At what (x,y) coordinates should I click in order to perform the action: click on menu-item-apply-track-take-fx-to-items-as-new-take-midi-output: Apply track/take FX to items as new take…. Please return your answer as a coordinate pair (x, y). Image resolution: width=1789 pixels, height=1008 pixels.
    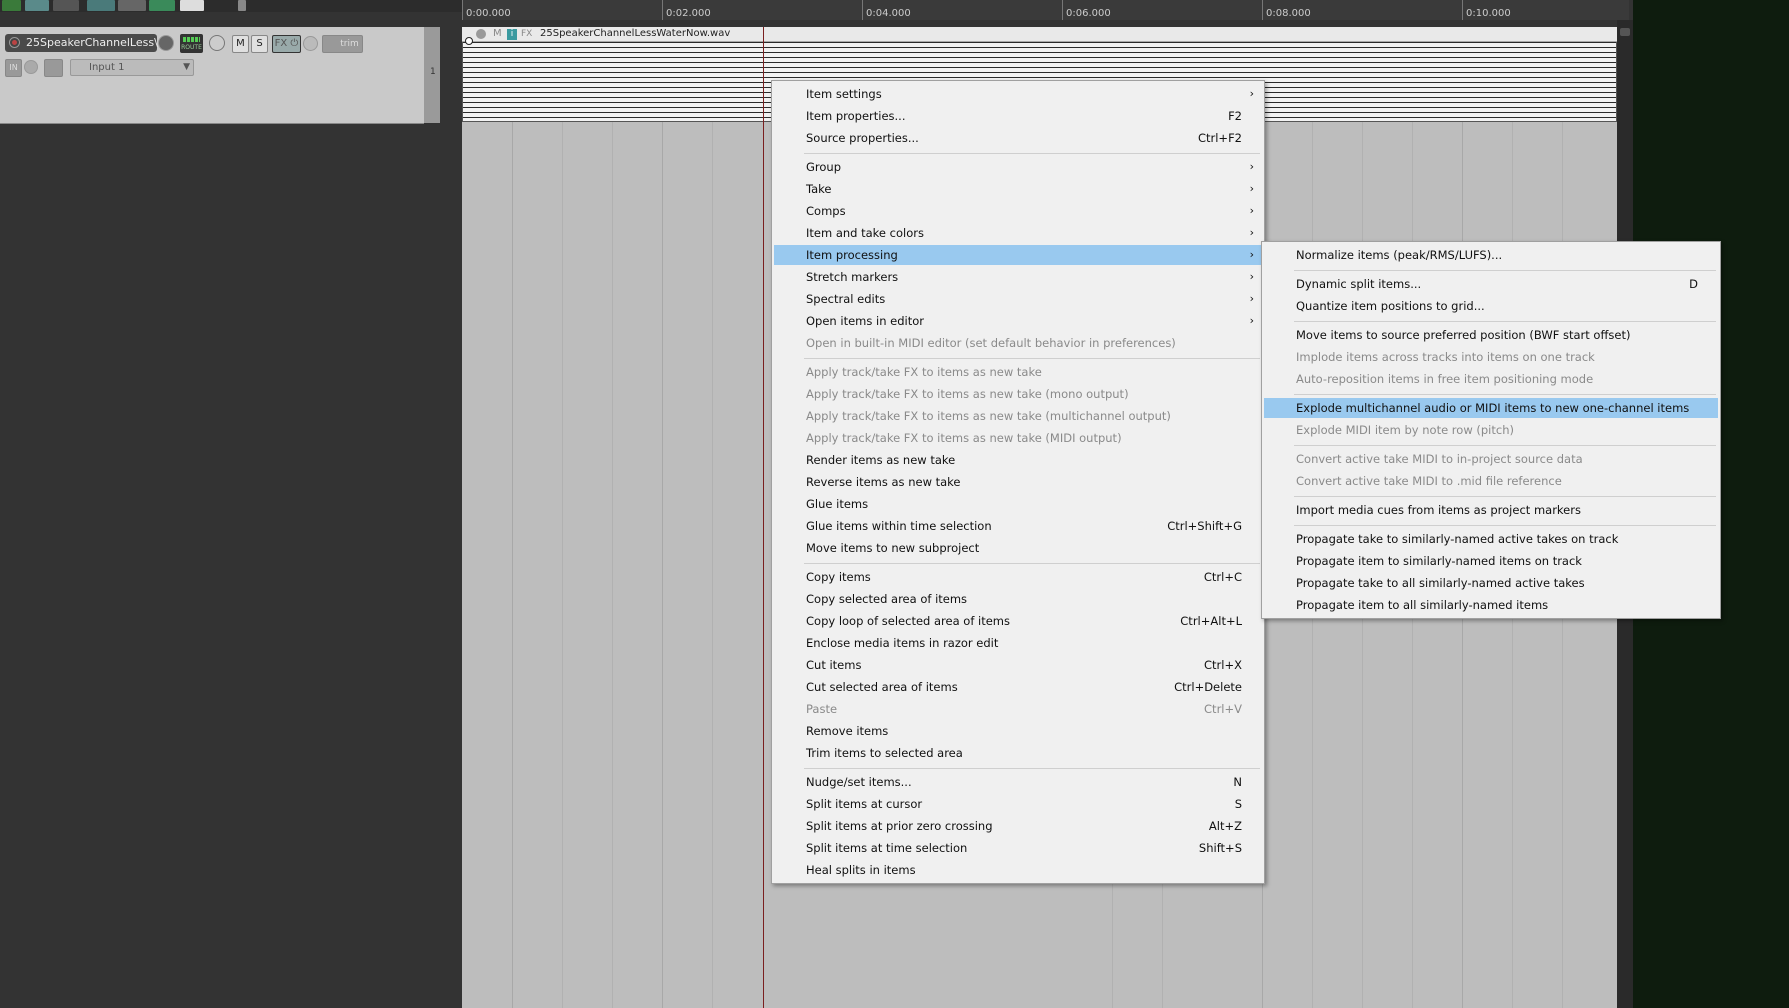
    Looking at the image, I should click on (1018, 438).